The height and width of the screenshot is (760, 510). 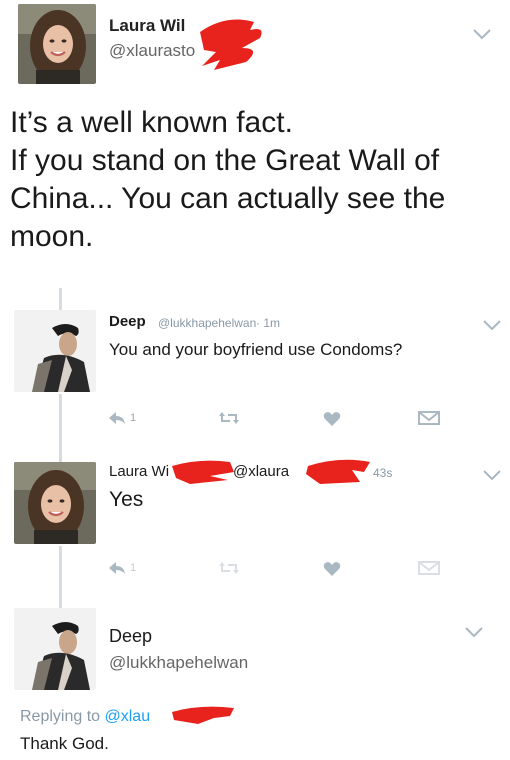 I want to click on reply1-time: · 1m, so click(x=268, y=323).